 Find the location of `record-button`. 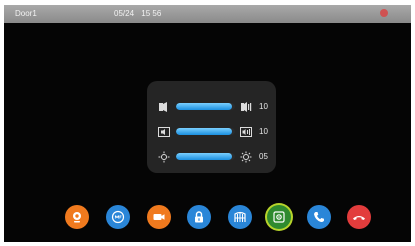

record-button is located at coordinates (159, 217).